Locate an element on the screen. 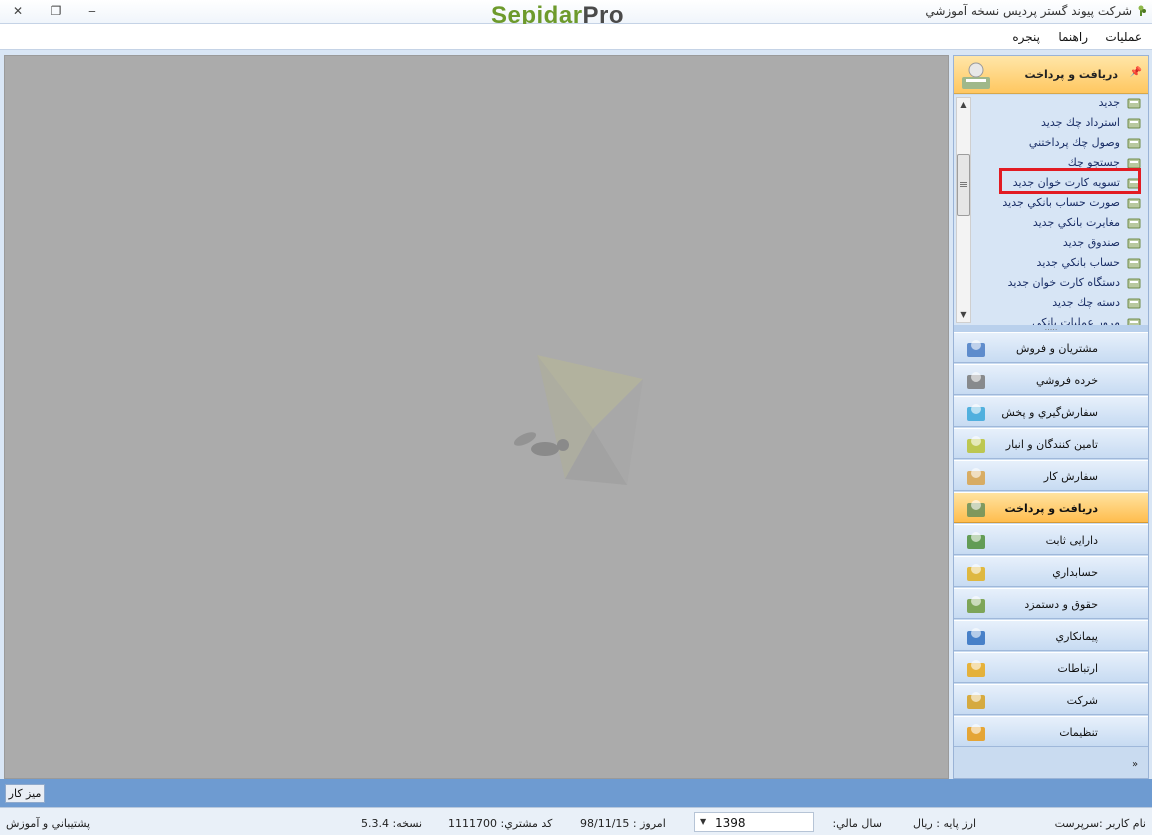  expand-chevron-icon: » is located at coordinates (1135, 764).